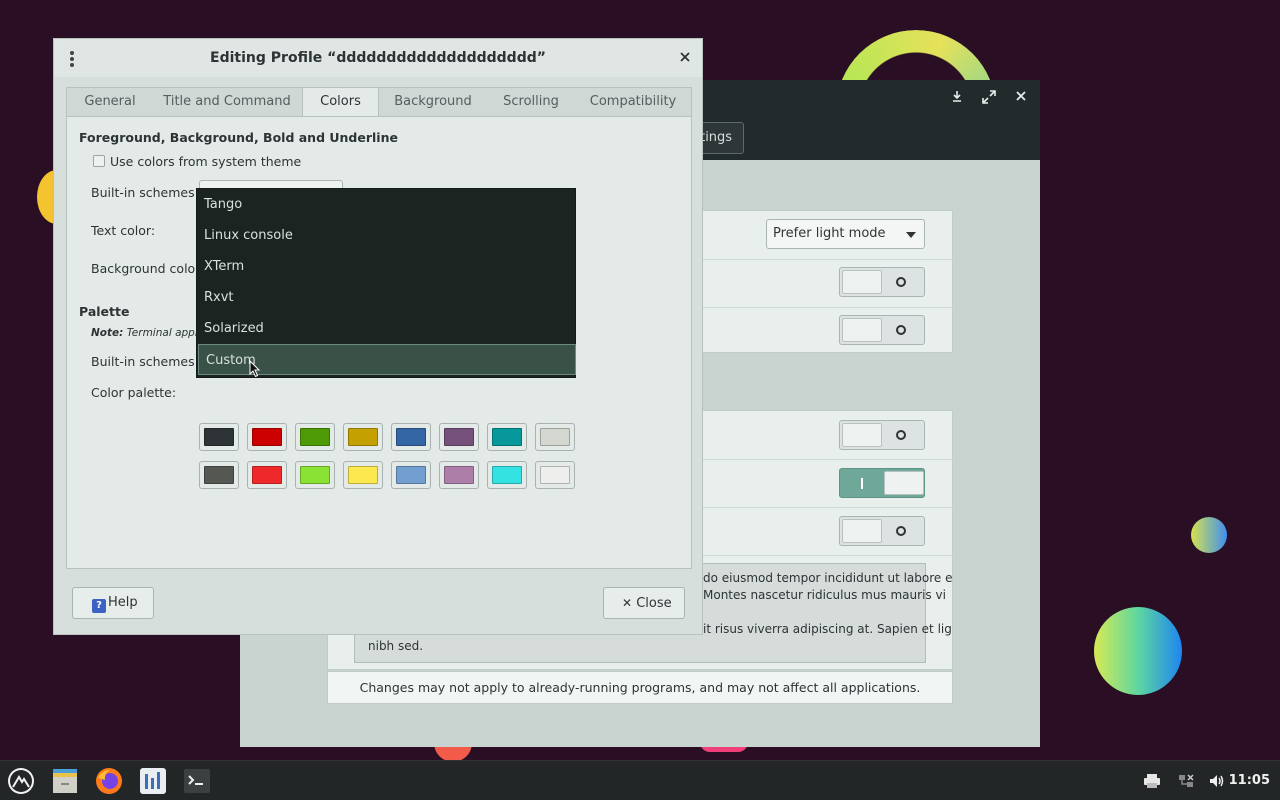  Describe the element at coordinates (433, 102) in the screenshot. I see `tab-background: Background` at that location.